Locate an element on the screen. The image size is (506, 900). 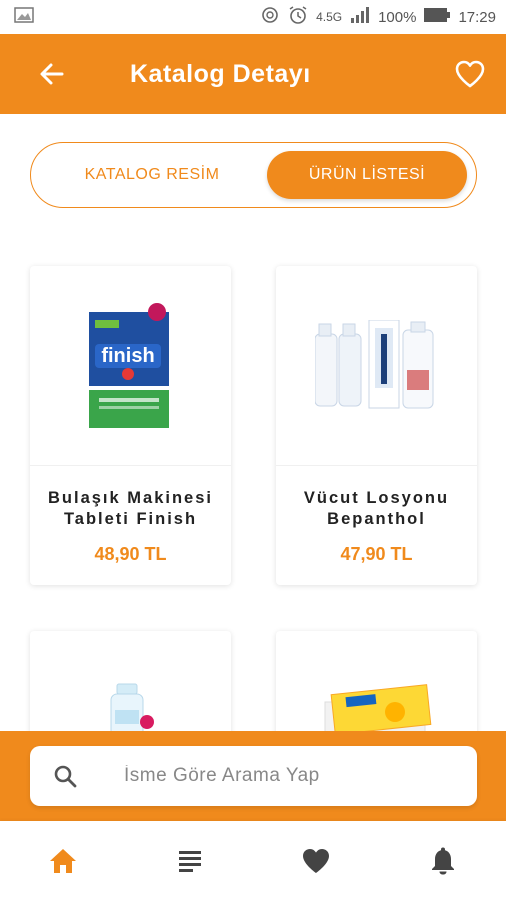
nav-notifications is located at coordinates (443, 861).